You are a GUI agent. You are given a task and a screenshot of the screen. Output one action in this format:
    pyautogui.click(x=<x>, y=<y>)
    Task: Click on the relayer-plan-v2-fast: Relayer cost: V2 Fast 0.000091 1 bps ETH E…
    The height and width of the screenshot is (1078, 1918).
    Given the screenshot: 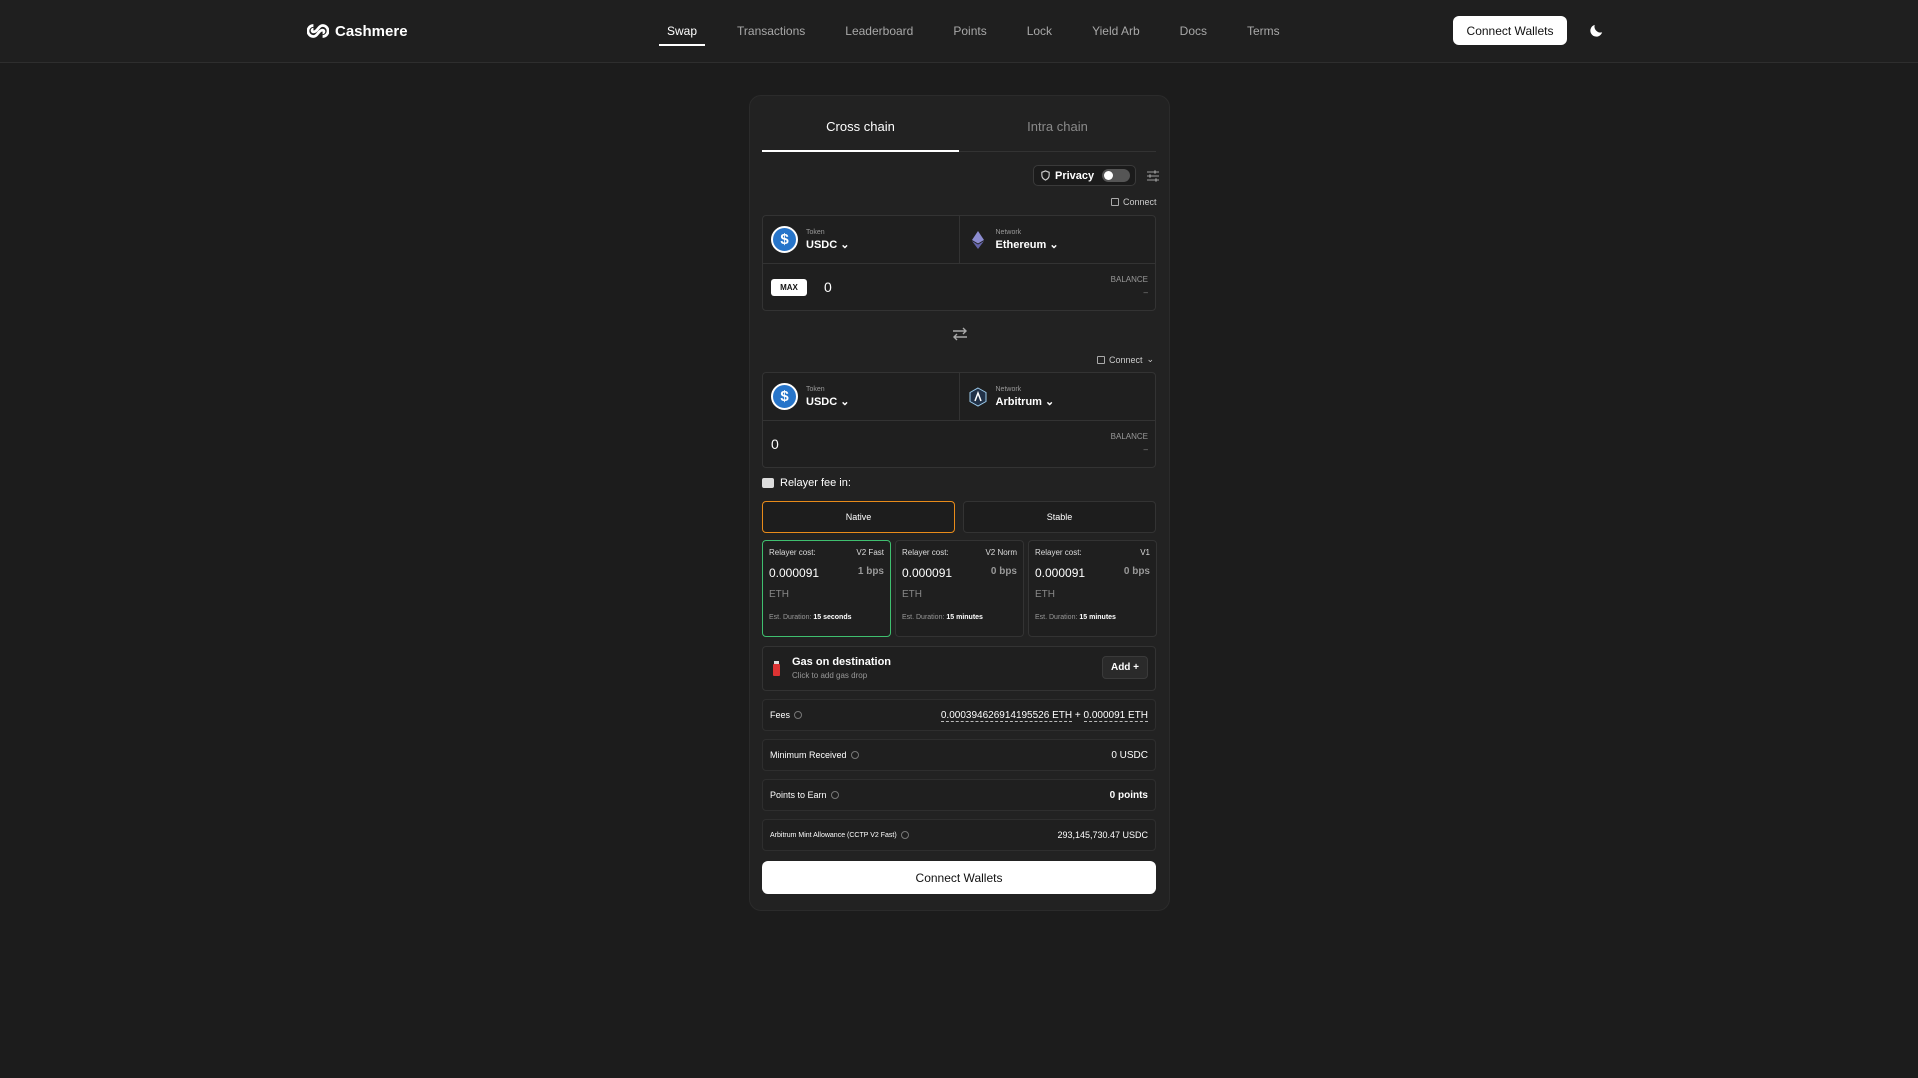 What is the action you would take?
    pyautogui.click(x=826, y=588)
    